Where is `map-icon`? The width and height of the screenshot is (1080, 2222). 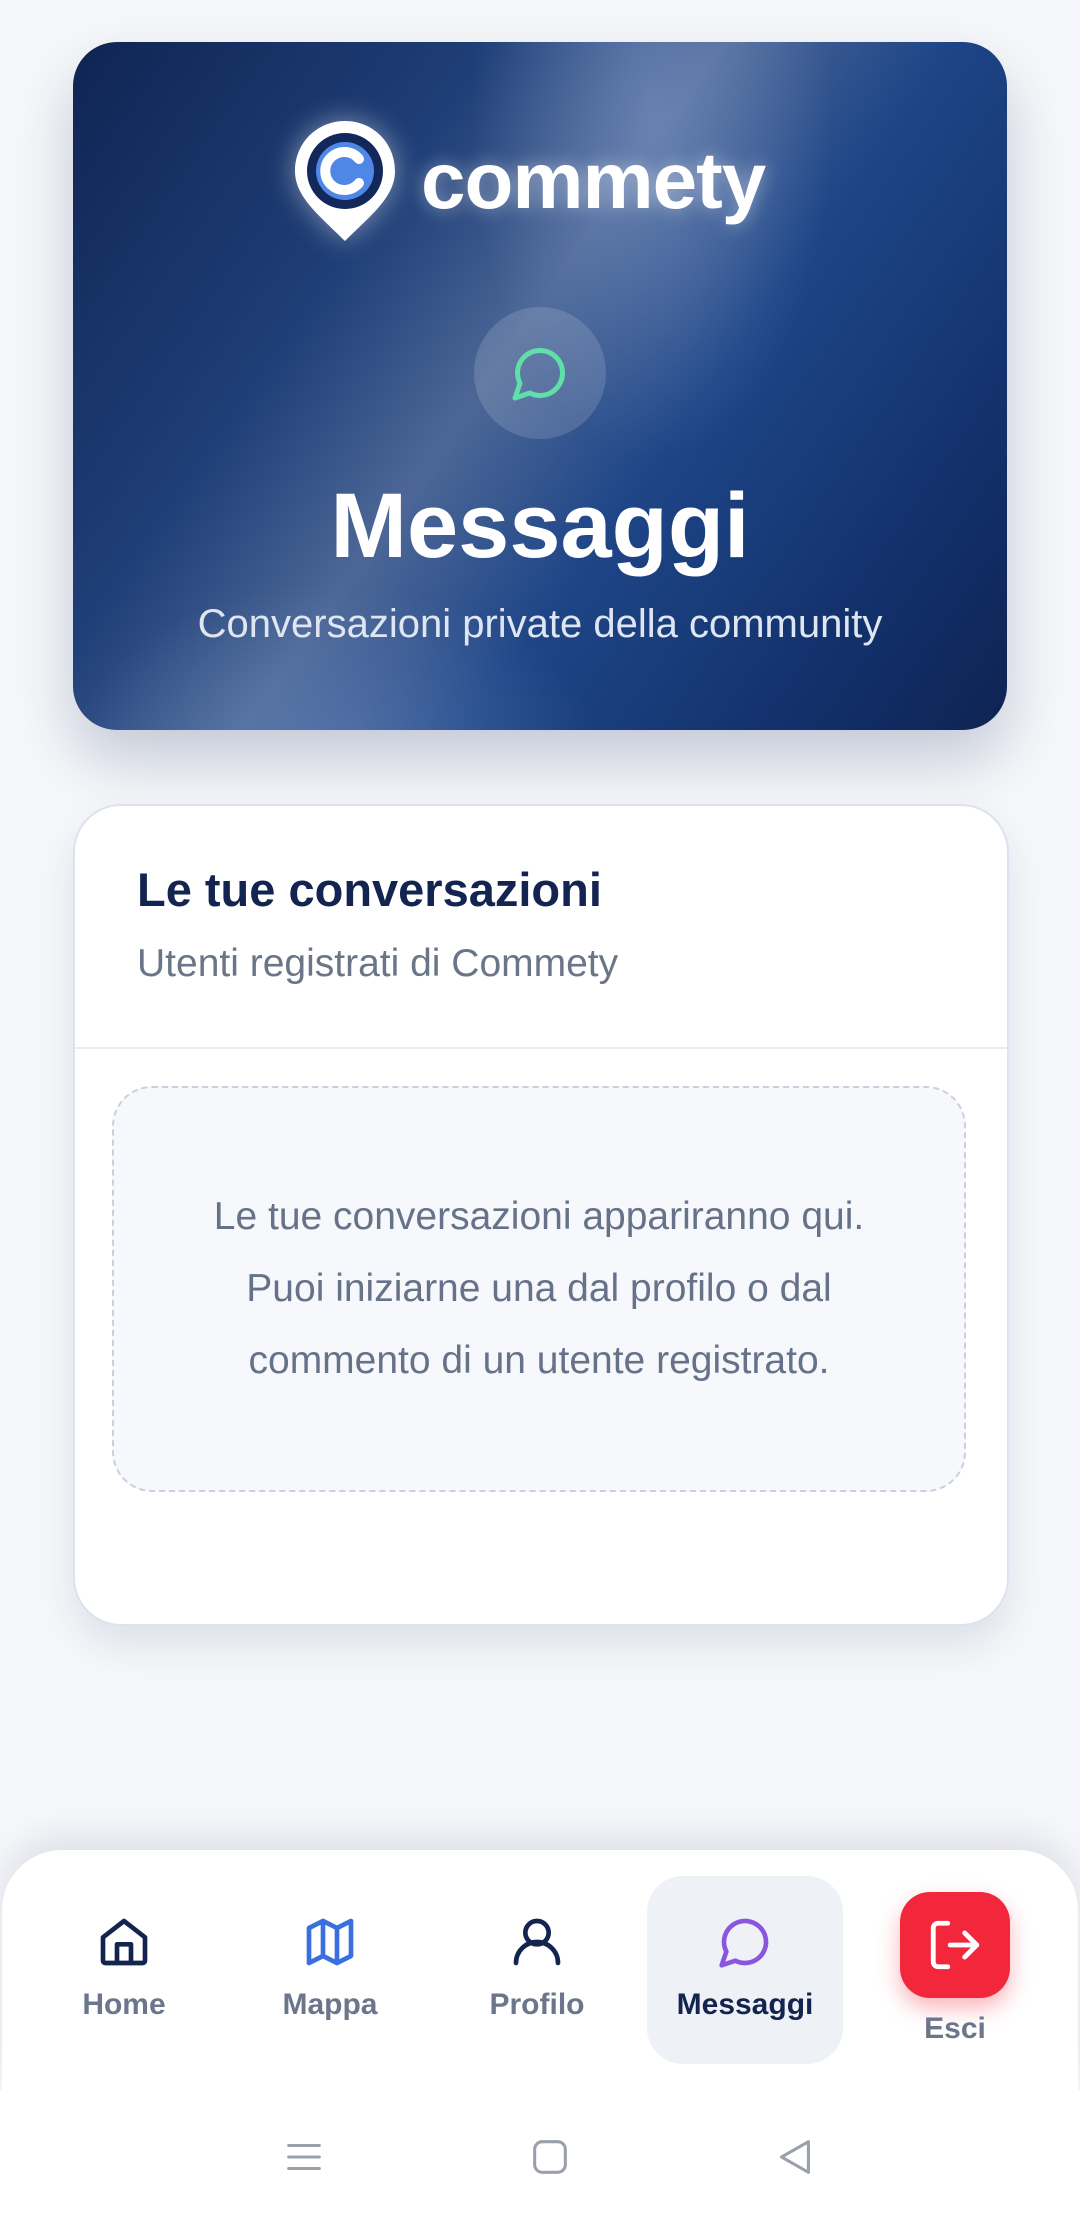
map-icon is located at coordinates (330, 1942).